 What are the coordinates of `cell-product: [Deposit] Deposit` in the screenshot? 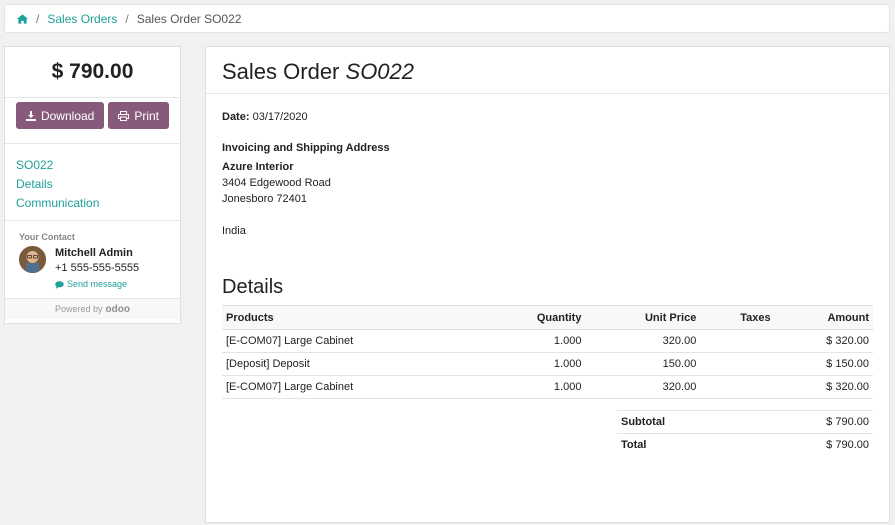 It's located at (353, 364).